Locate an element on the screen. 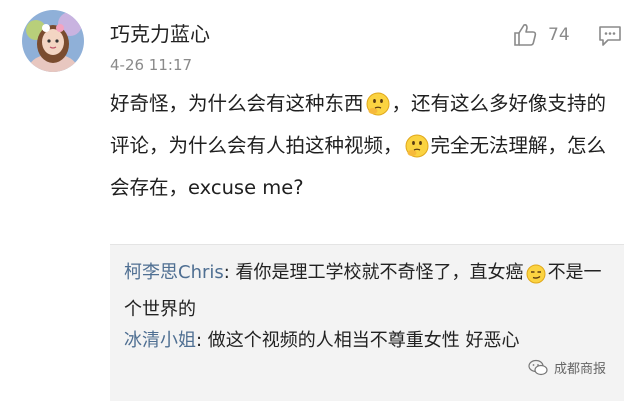 The width and height of the screenshot is (640, 401). reply-button is located at coordinates (610, 38).